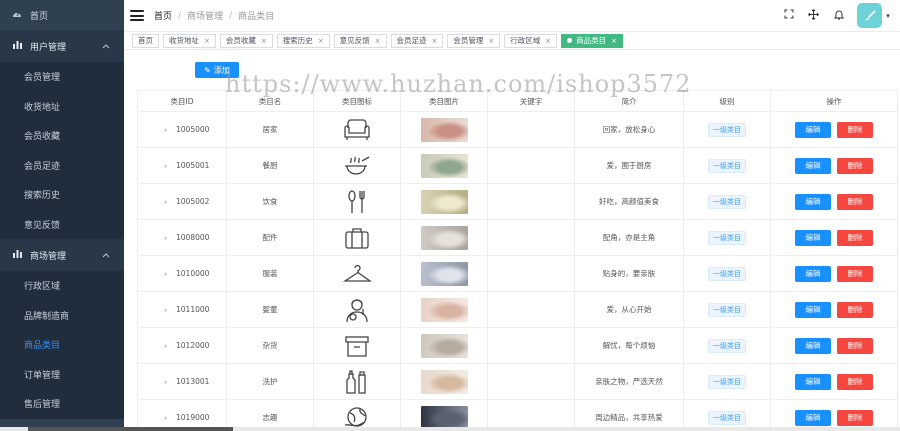 This screenshot has height=431, width=900. I want to click on sidebar-item-orders: 订单管理, so click(62, 374).